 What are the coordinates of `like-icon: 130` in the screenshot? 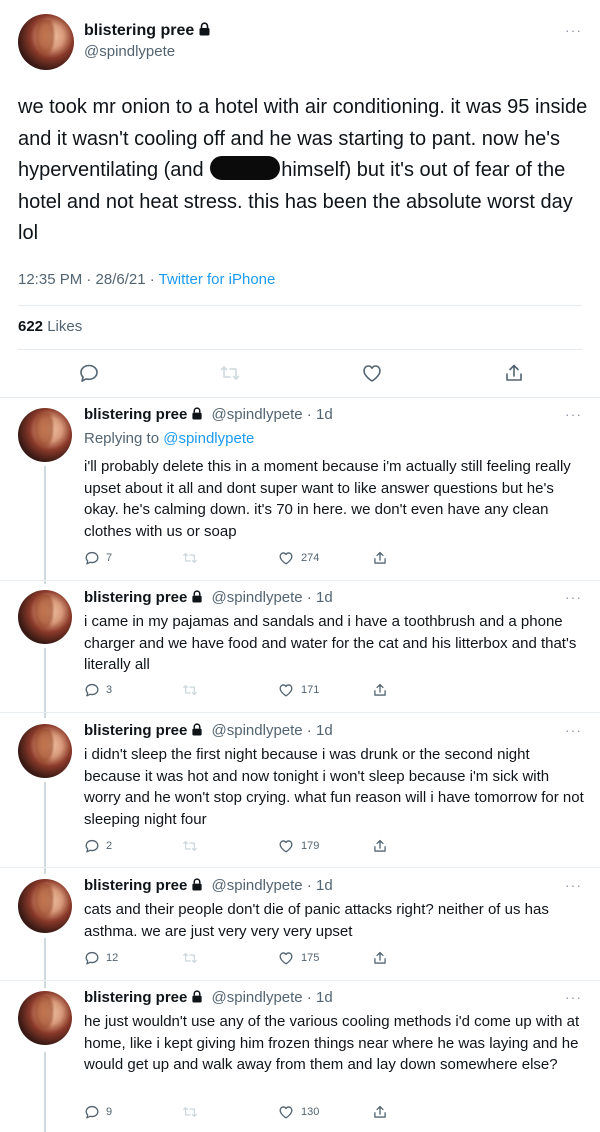 It's located at (298, 1112).